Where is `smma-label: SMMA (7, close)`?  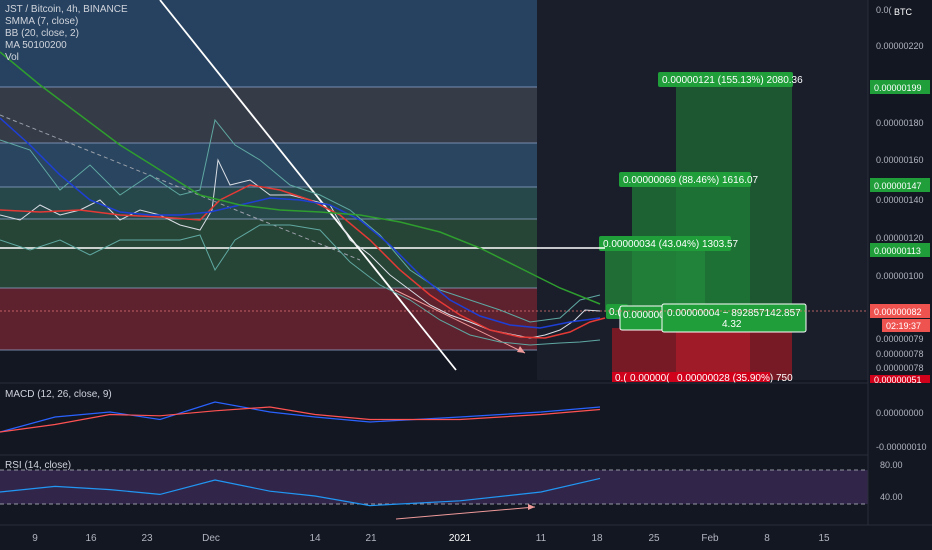
smma-label: SMMA (7, close) is located at coordinates (66, 22).